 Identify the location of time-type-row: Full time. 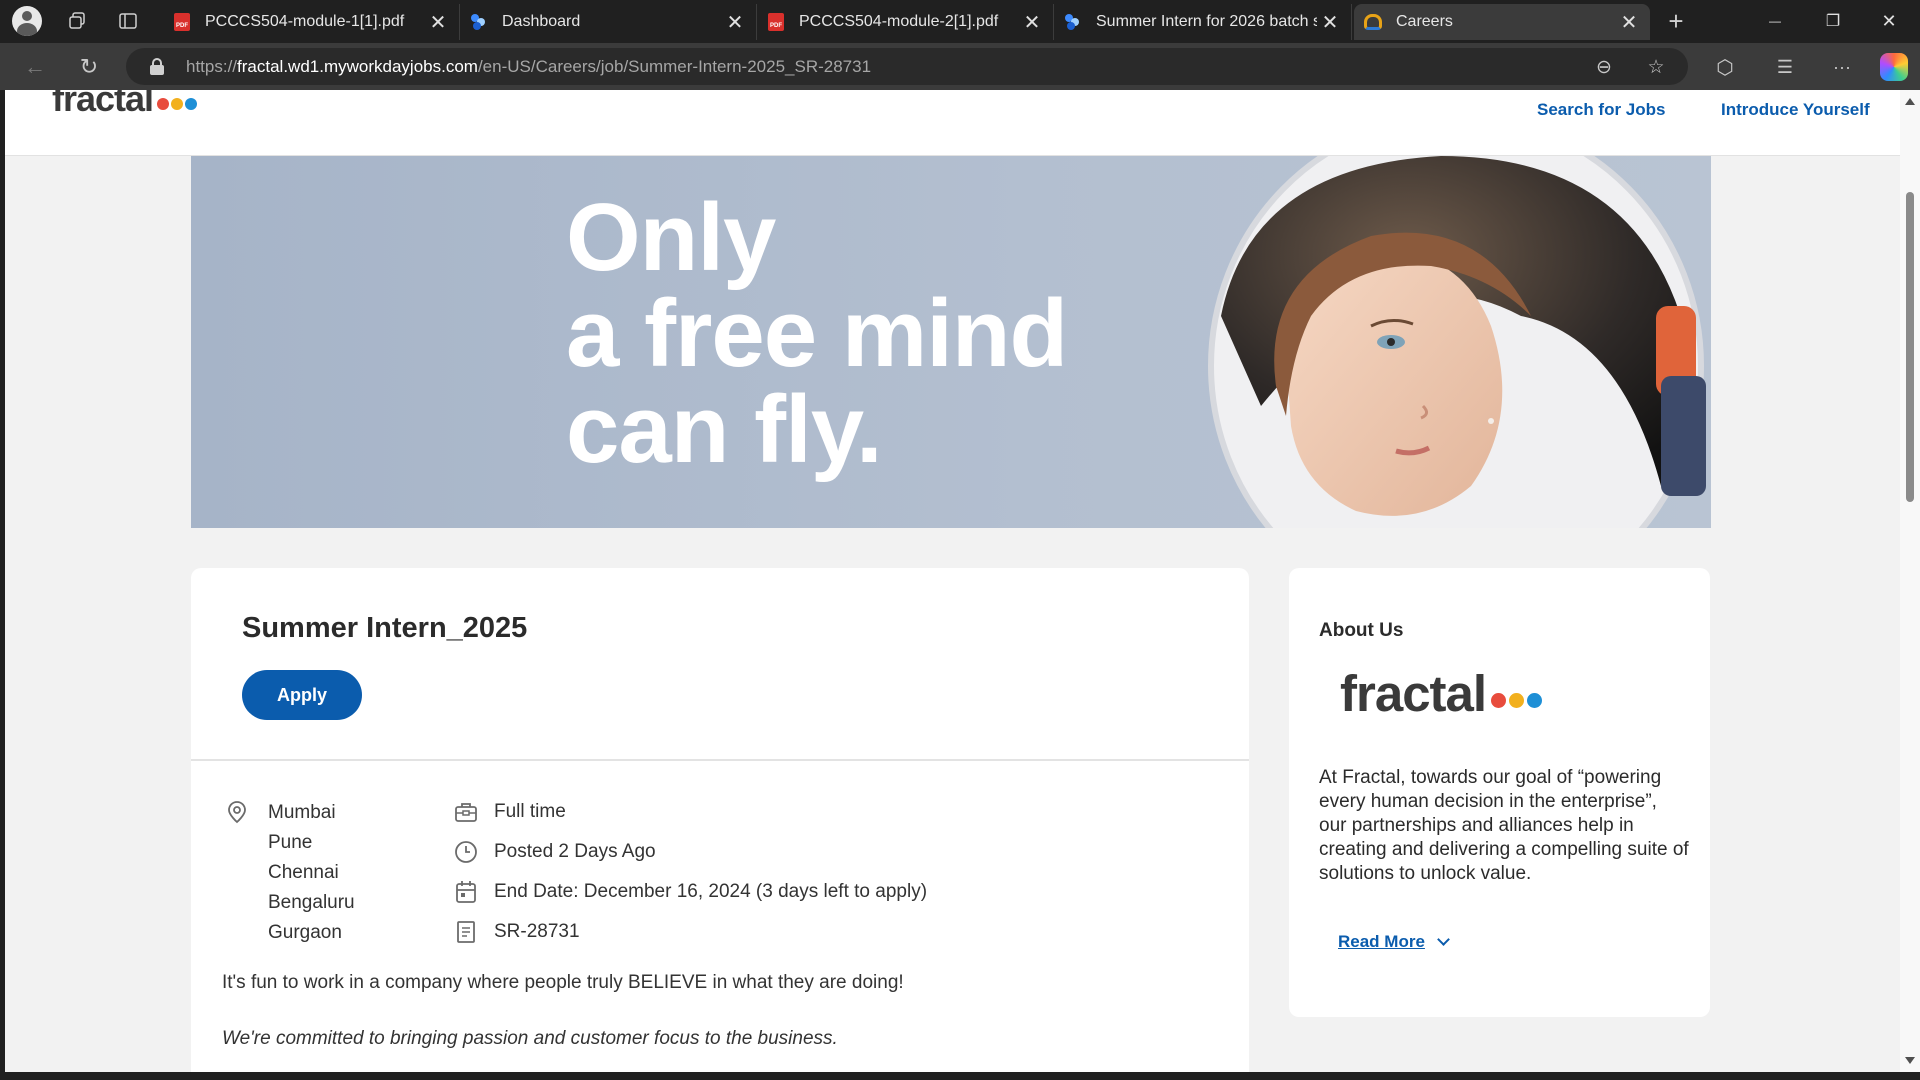
(510, 812).